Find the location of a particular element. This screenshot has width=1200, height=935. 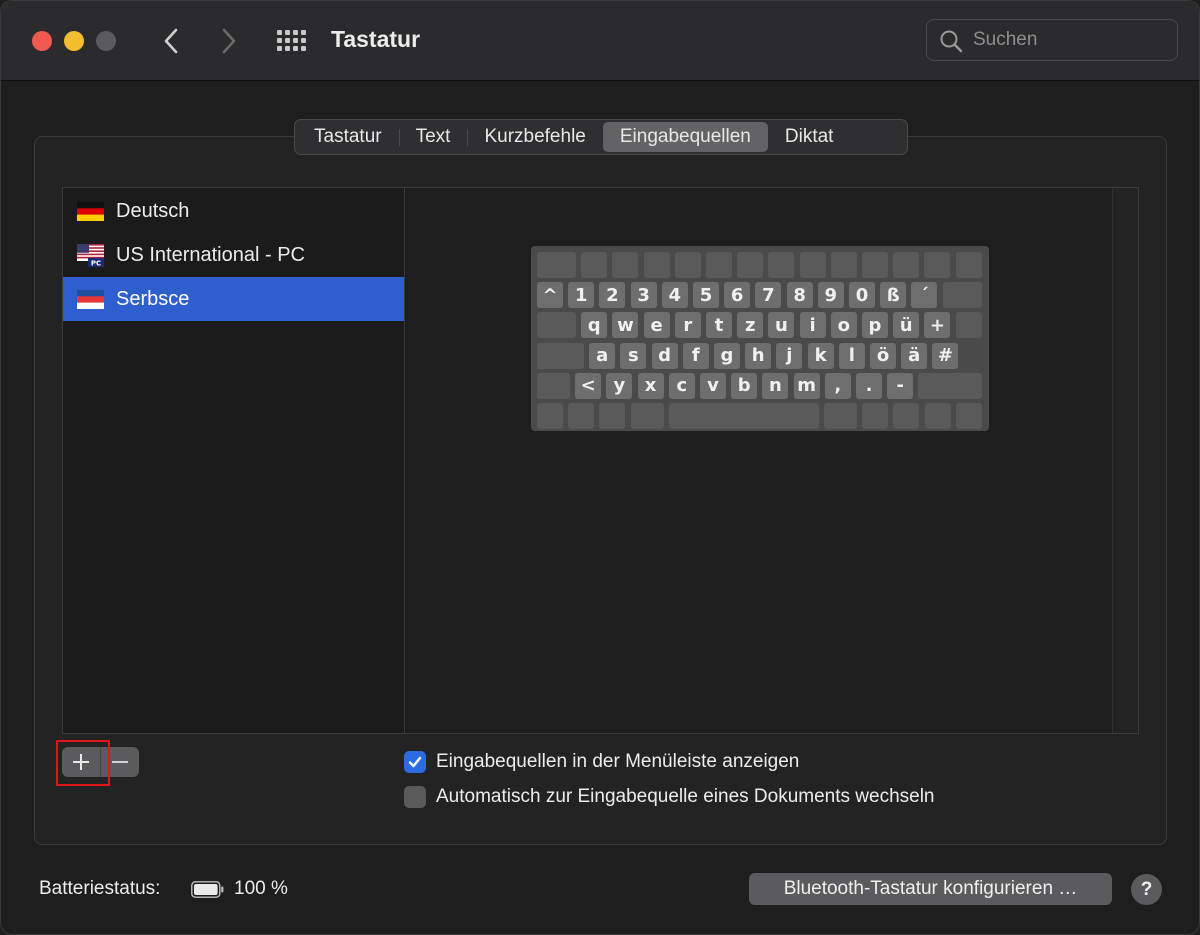

keyboard-key: q is located at coordinates (594, 325).